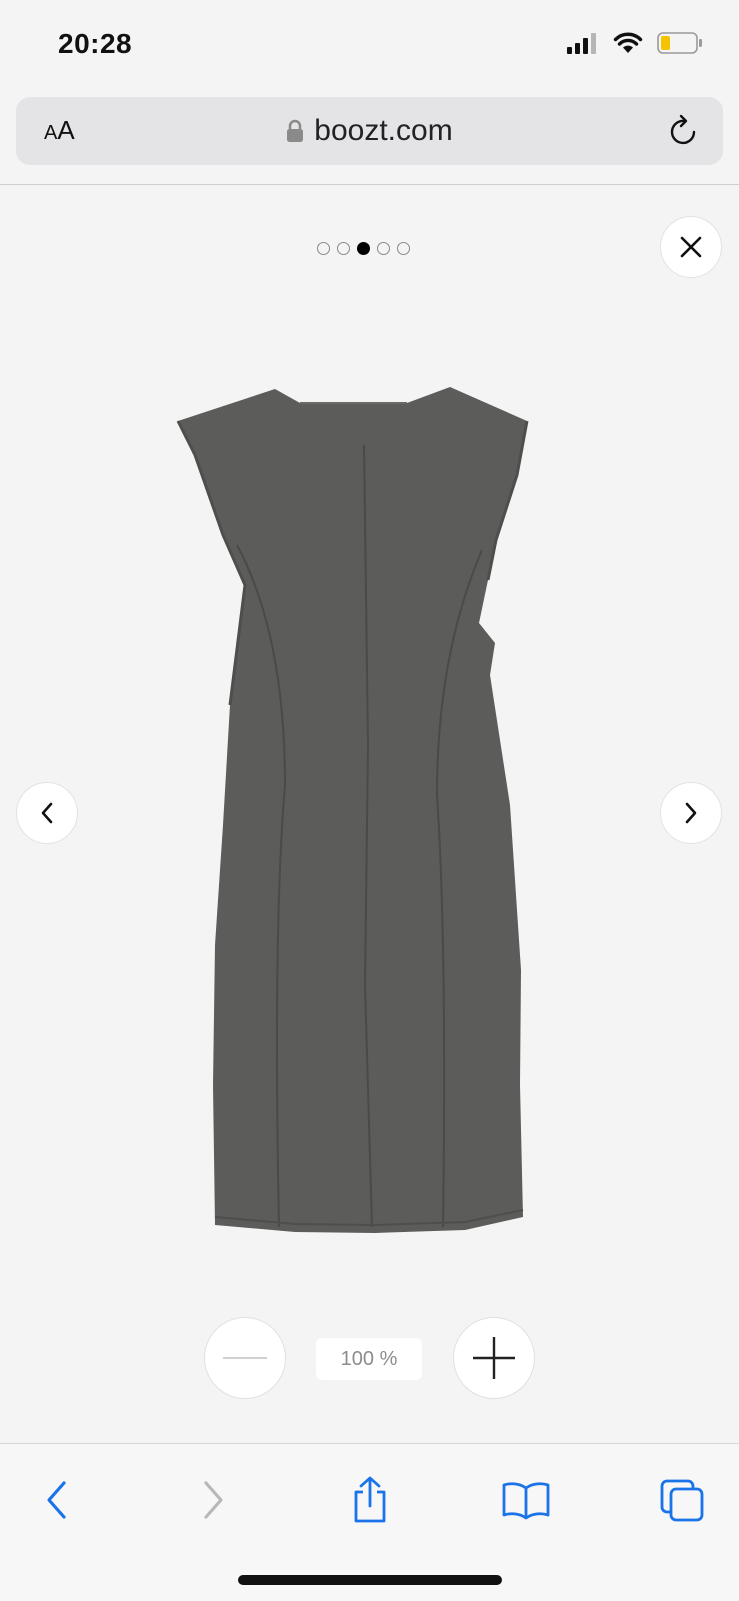  Describe the element at coordinates (628, 42) in the screenshot. I see `wifi-icon` at that location.